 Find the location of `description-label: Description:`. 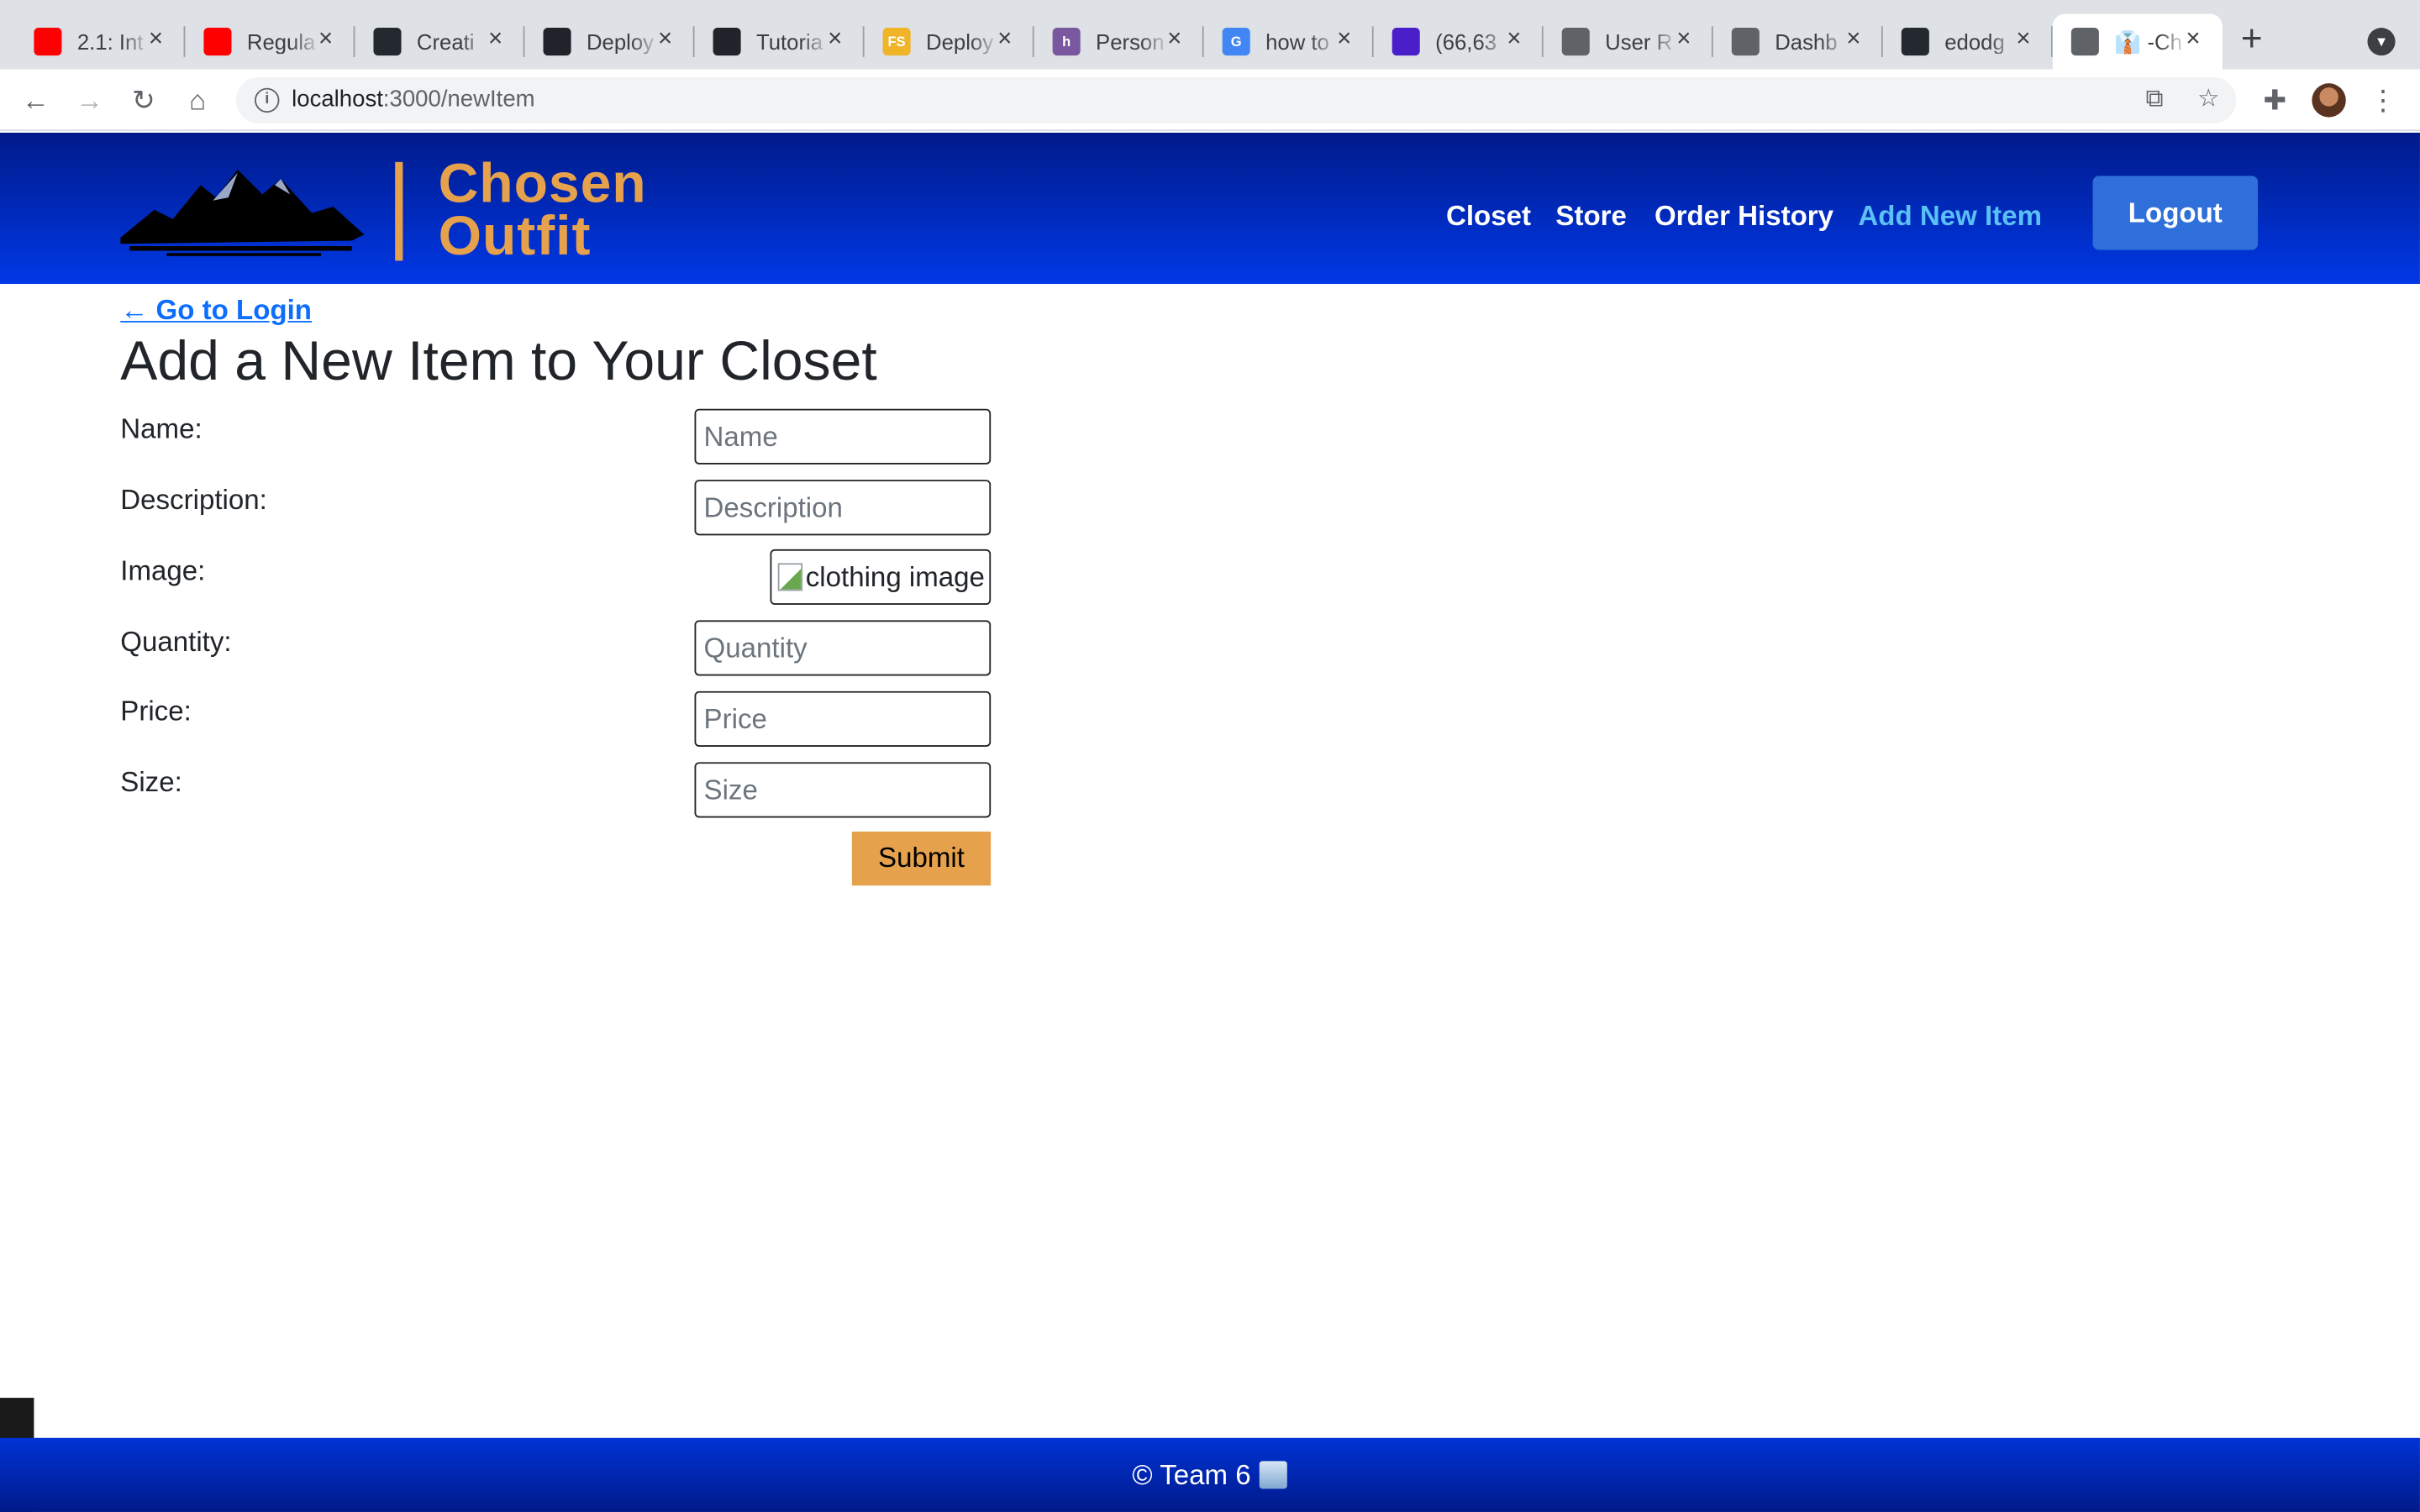

description-label: Description: is located at coordinates (193, 500).